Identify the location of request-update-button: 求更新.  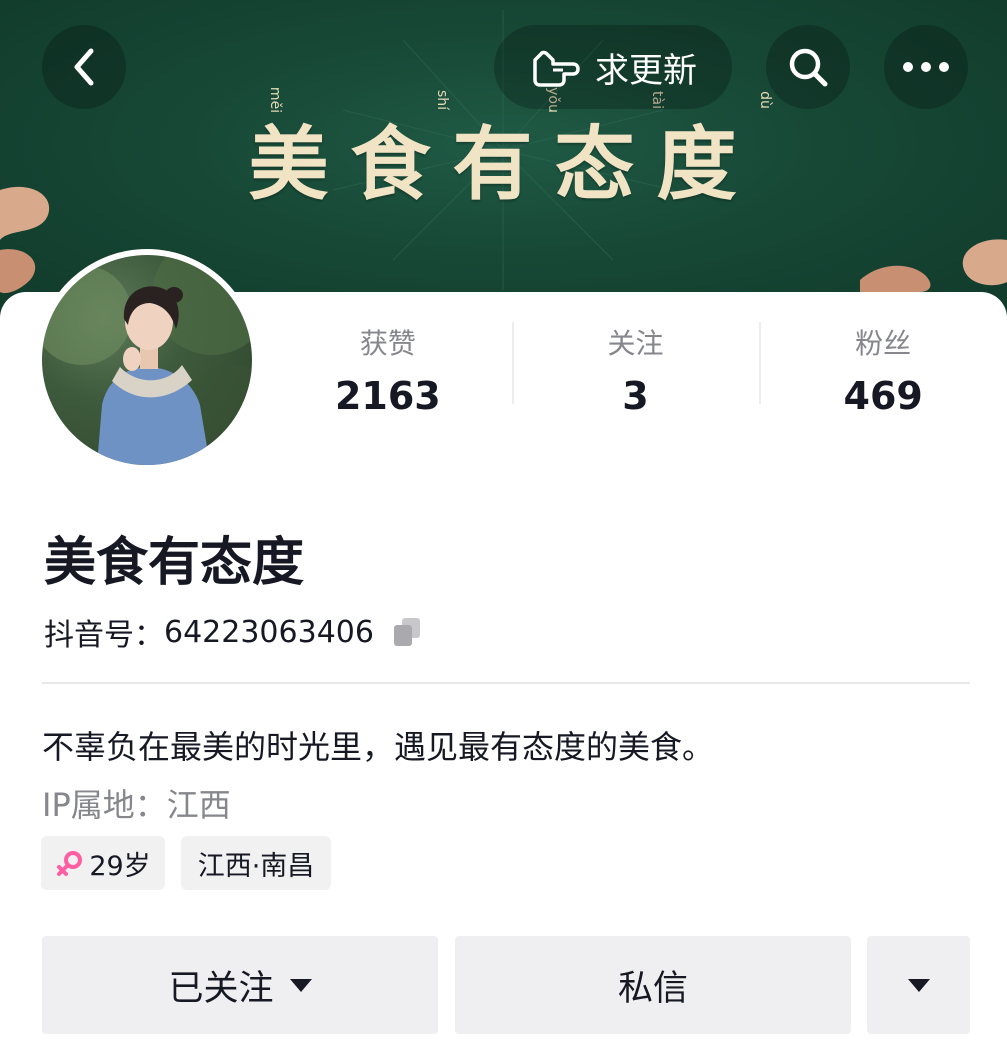
(613, 67).